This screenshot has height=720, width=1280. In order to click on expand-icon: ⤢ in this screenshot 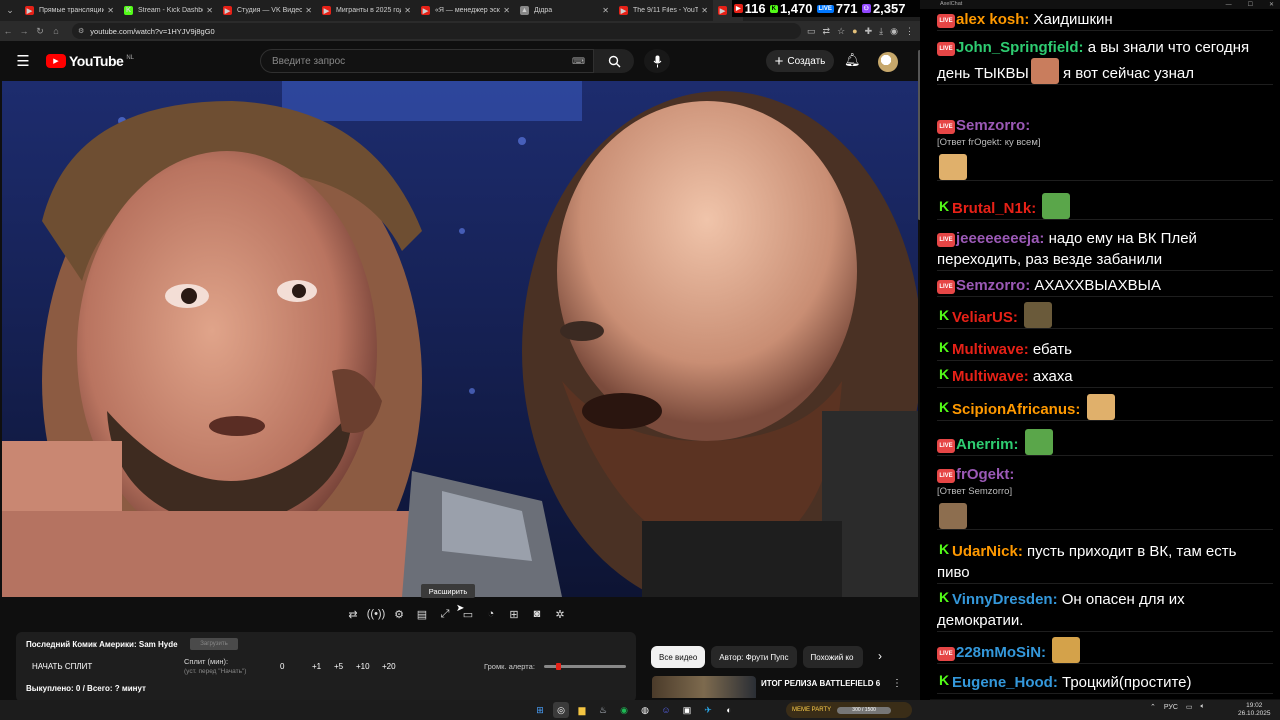, I will do `click(445, 614)`.